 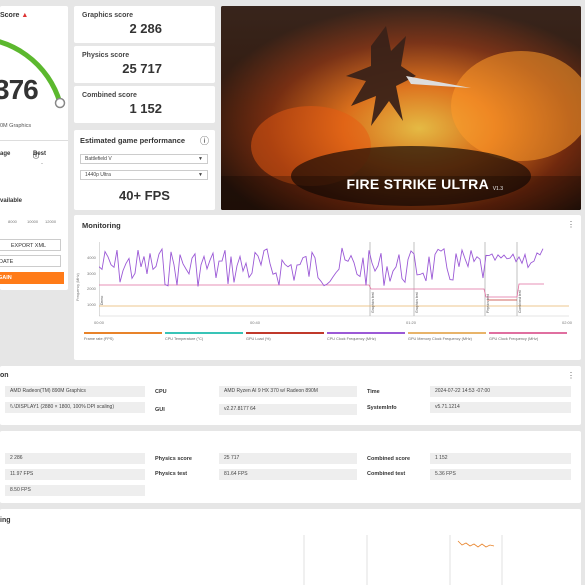 I want to click on legend-item: CPU Temperature (°C), so click(x=184, y=339).